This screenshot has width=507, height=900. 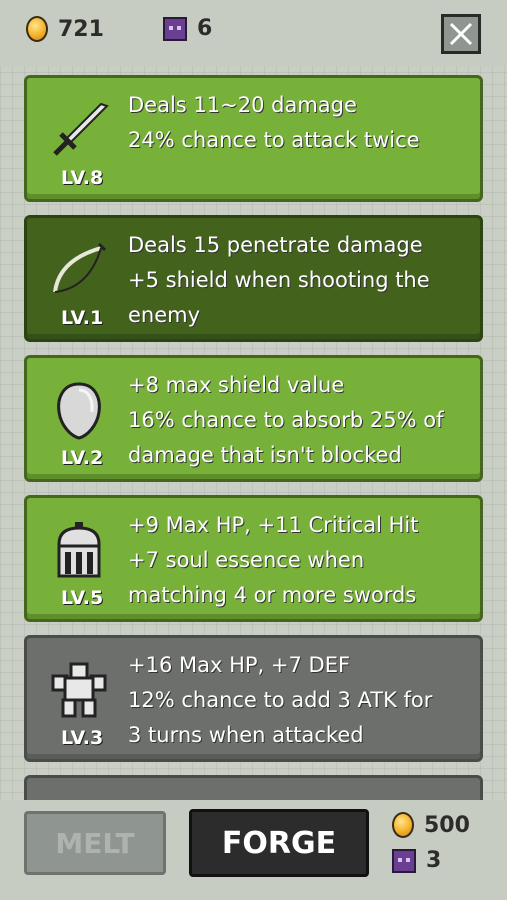 What do you see at coordinates (187, 28) in the screenshot?
I see `soul-counter: 6` at bounding box center [187, 28].